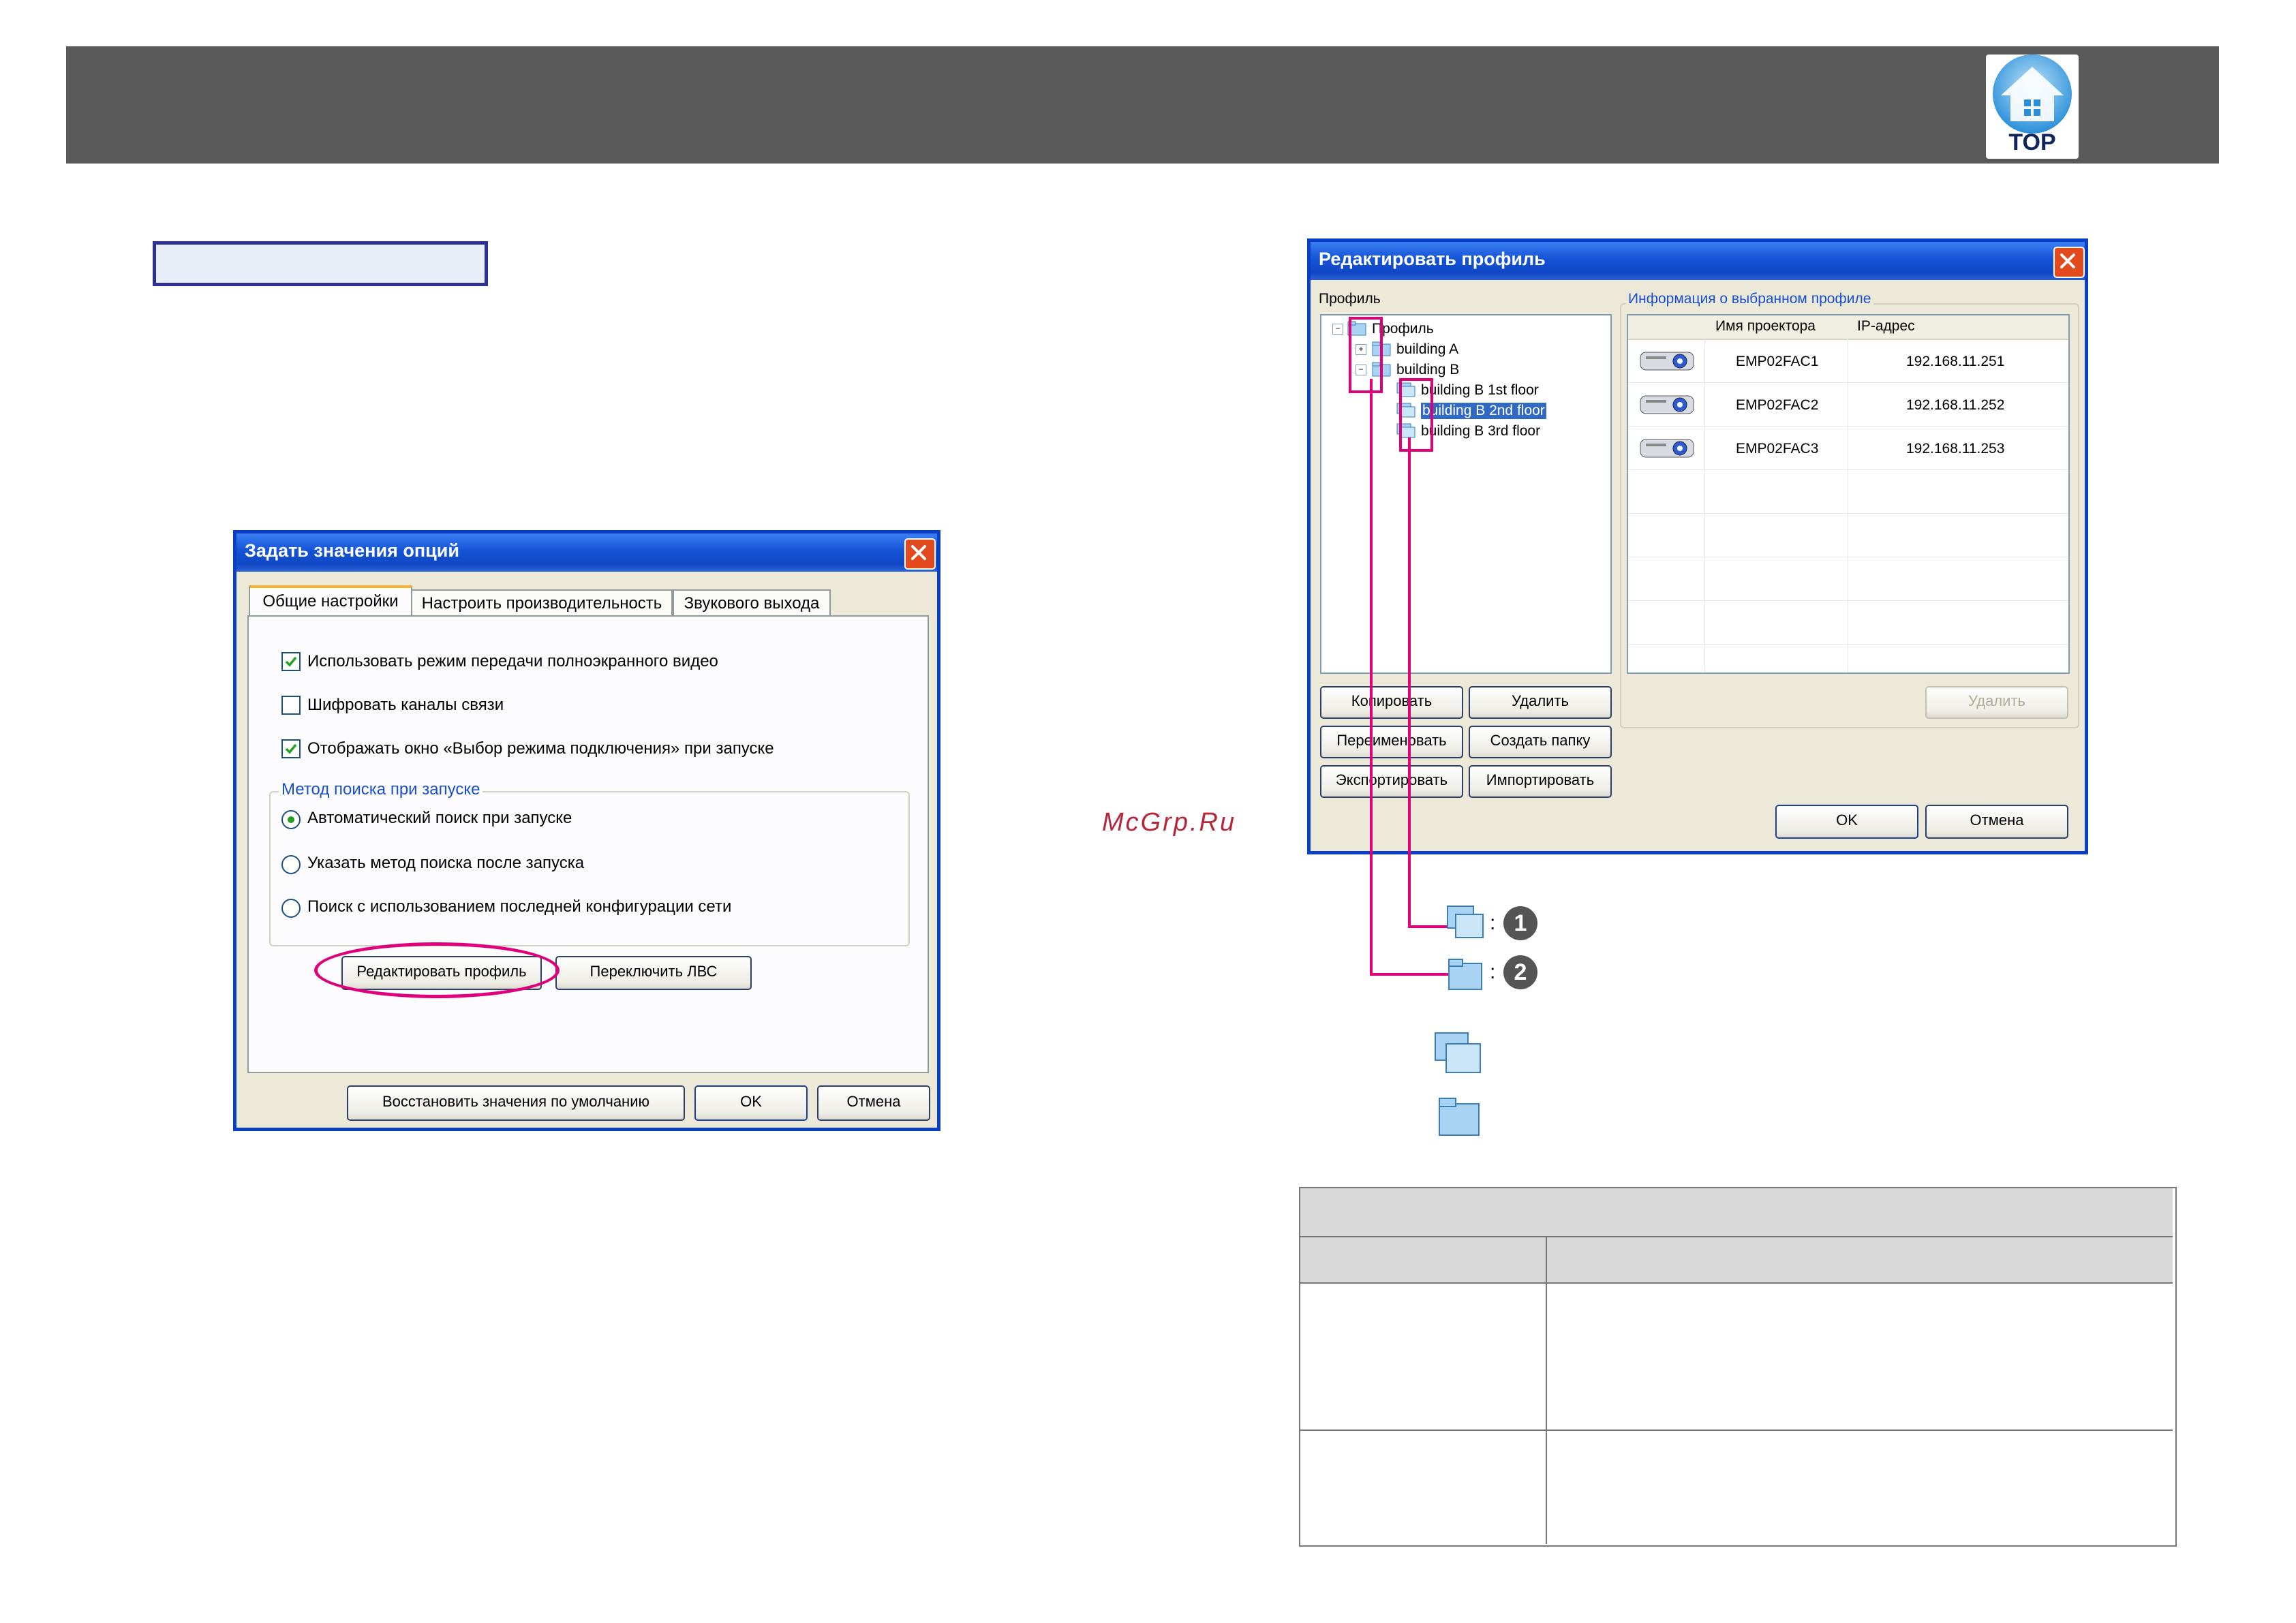 Image resolution: width=2296 pixels, height=1623 pixels. I want to click on export-button: Экспортировать, so click(1392, 781).